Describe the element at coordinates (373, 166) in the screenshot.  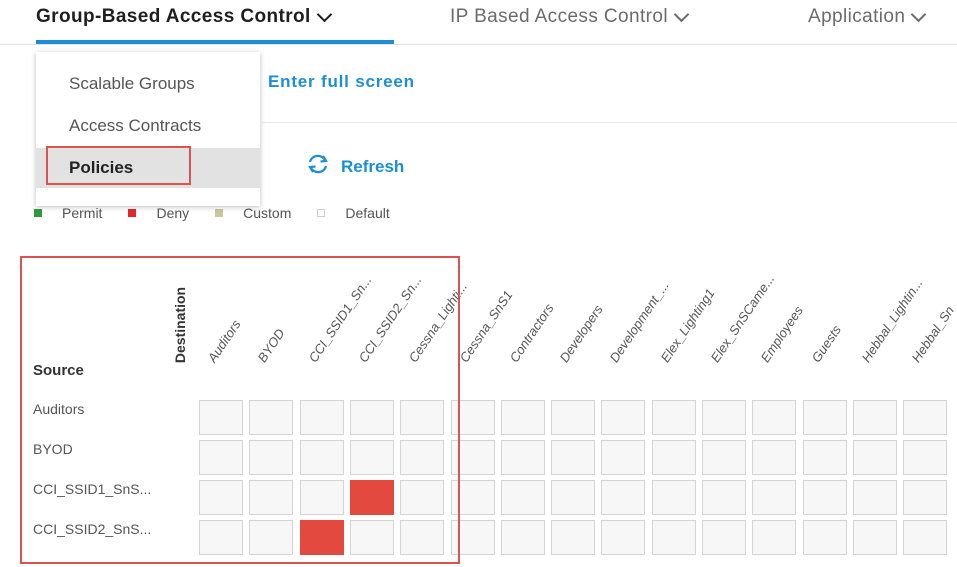
I see `refresh-label: Refresh` at that location.